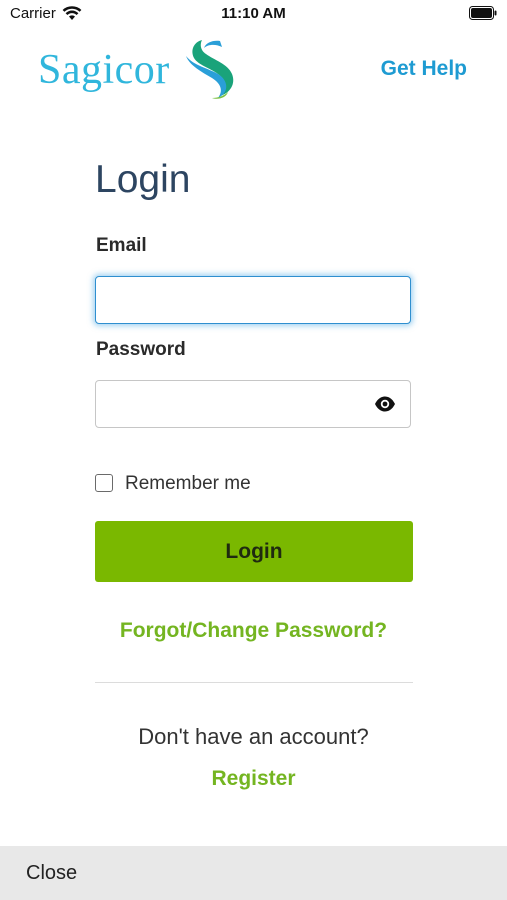 The height and width of the screenshot is (900, 507). Describe the element at coordinates (104, 70) in the screenshot. I see `logo-text: Sagicor` at that location.